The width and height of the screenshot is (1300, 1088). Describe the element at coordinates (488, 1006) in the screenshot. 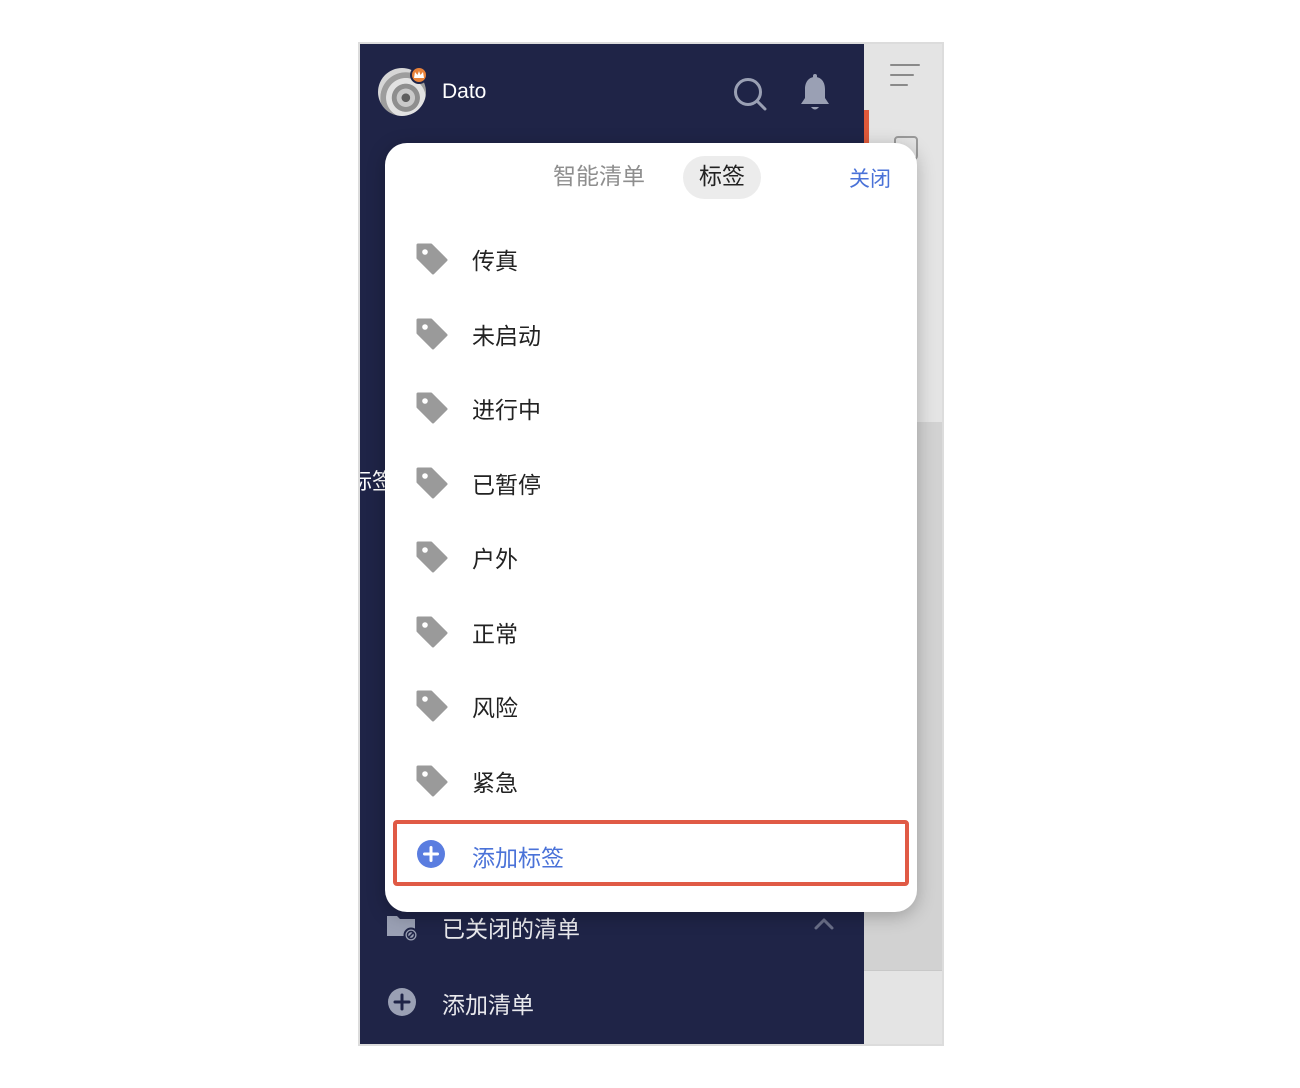

I see `add-list-label: 添加清单` at that location.